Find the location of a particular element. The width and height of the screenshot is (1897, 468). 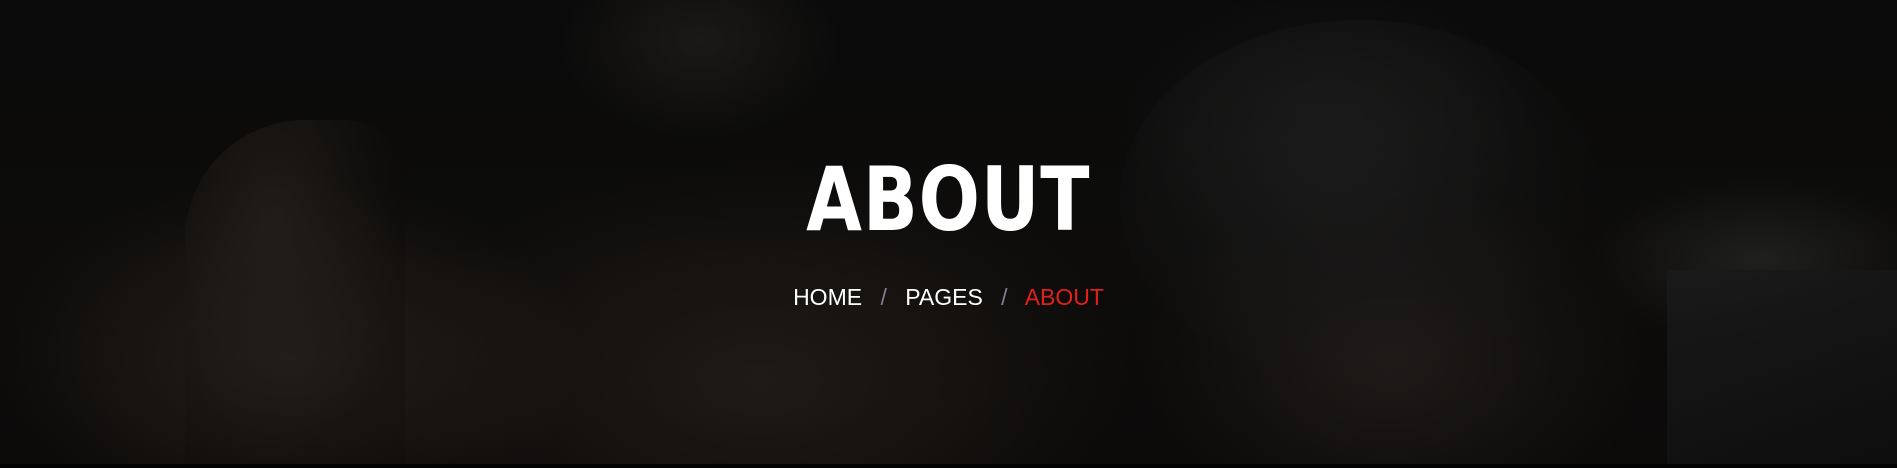

breadcrumb: HOME / PAGES / ABOUT is located at coordinates (948, 297).